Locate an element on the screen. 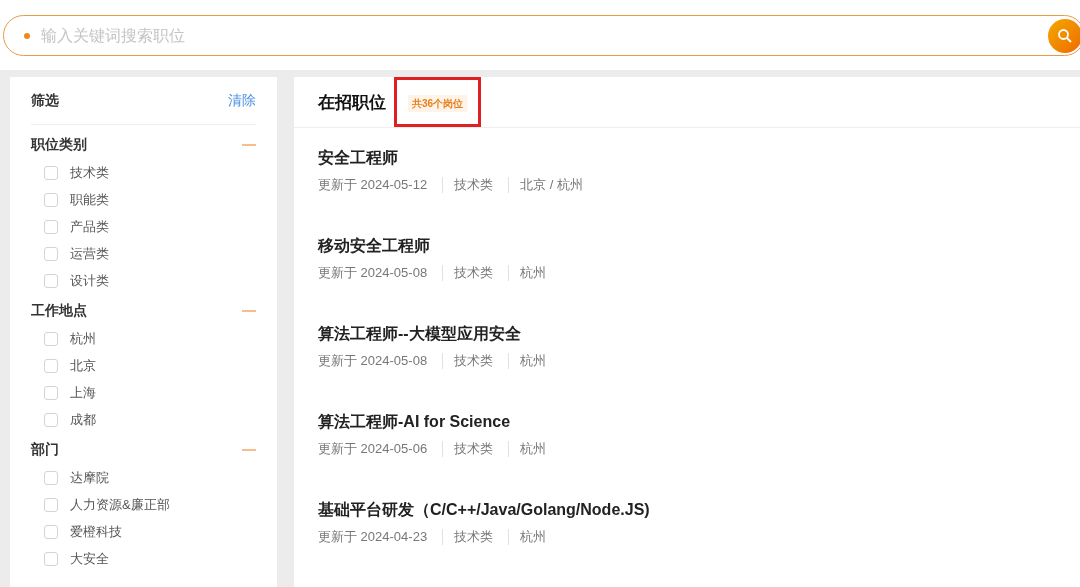 This screenshot has height=587, width=1080. count-badge: 共36个岗位 is located at coordinates (438, 103).